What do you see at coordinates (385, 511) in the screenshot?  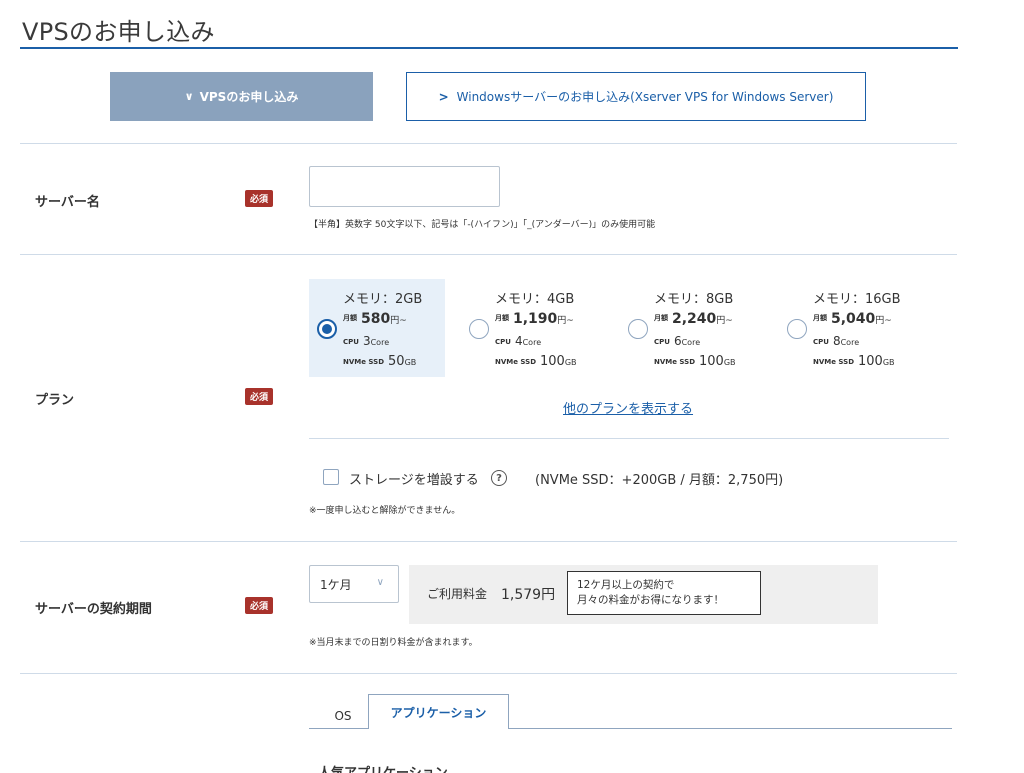 I see `storage-note: ※一度申し込むと解除ができません。` at bounding box center [385, 511].